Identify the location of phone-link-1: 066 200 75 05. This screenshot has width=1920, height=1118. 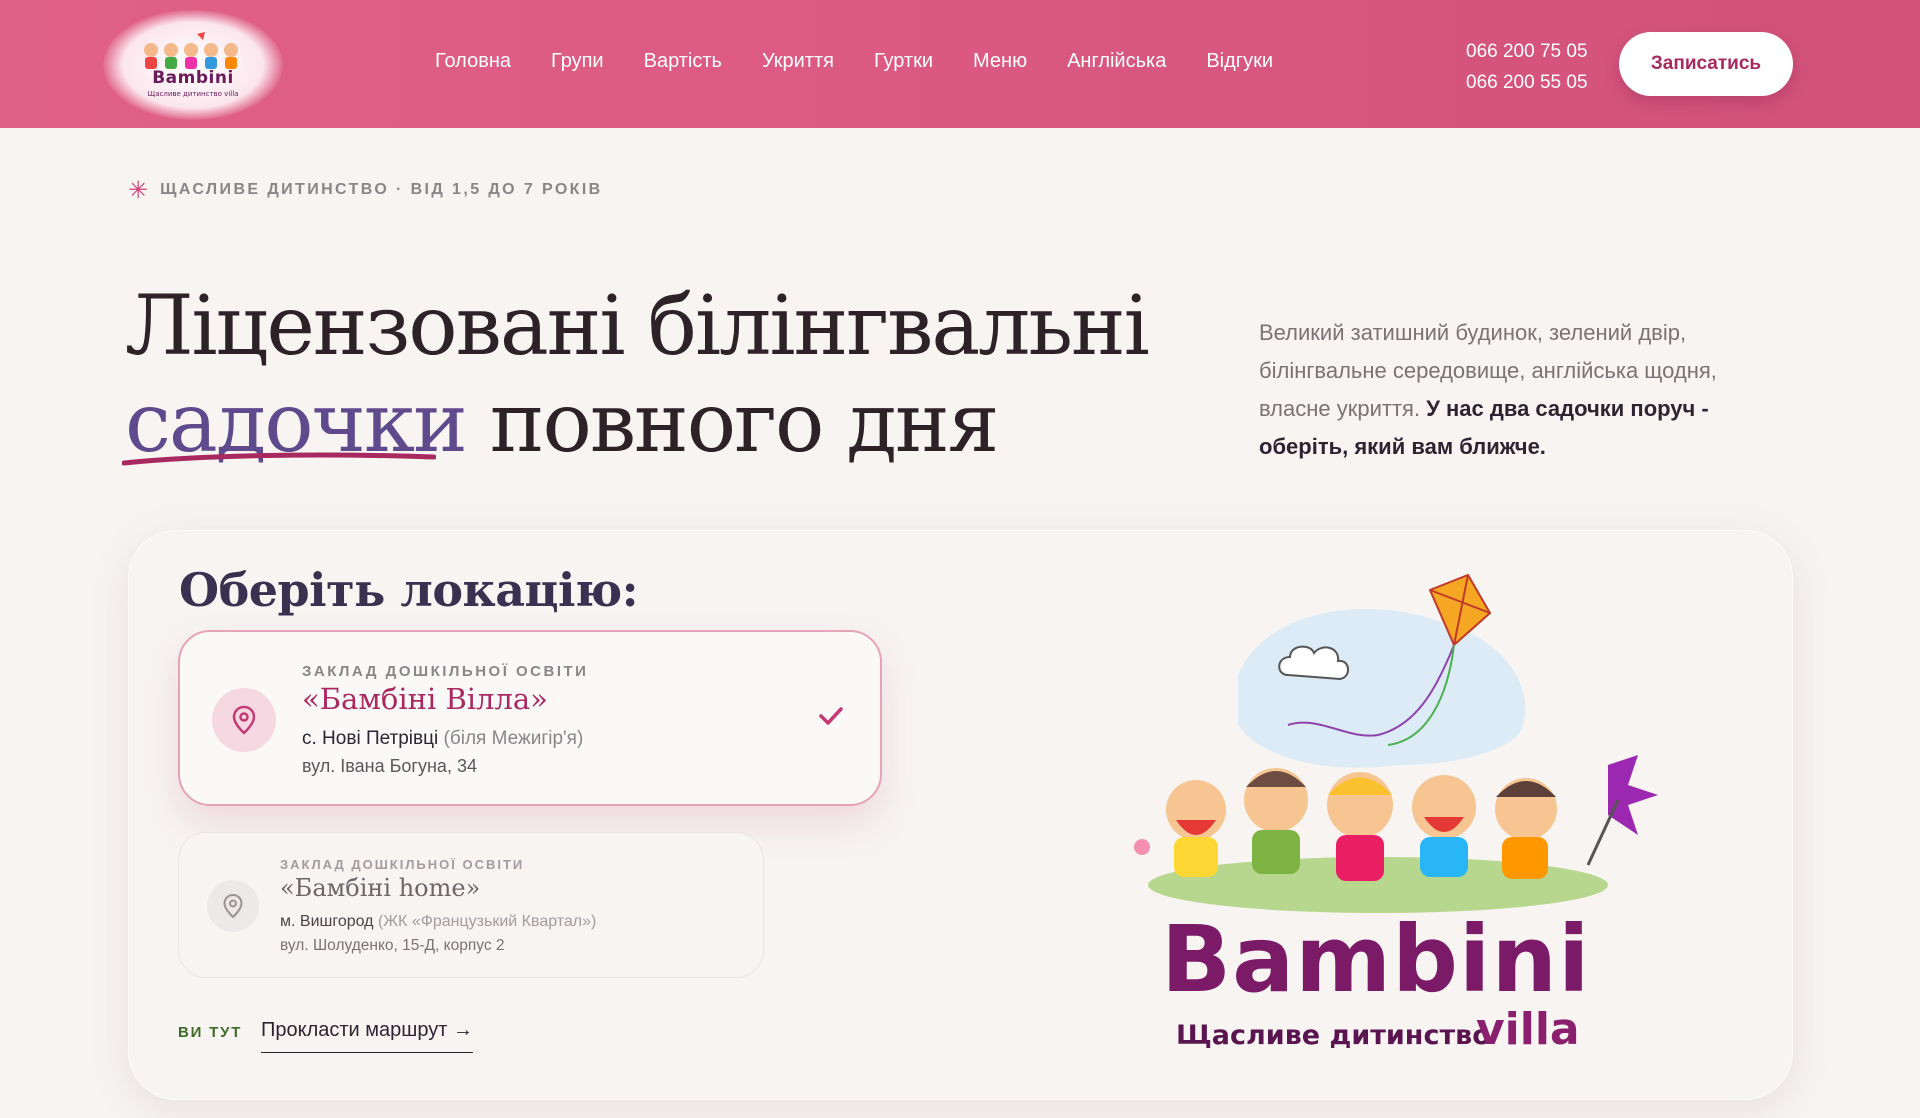
(1527, 51).